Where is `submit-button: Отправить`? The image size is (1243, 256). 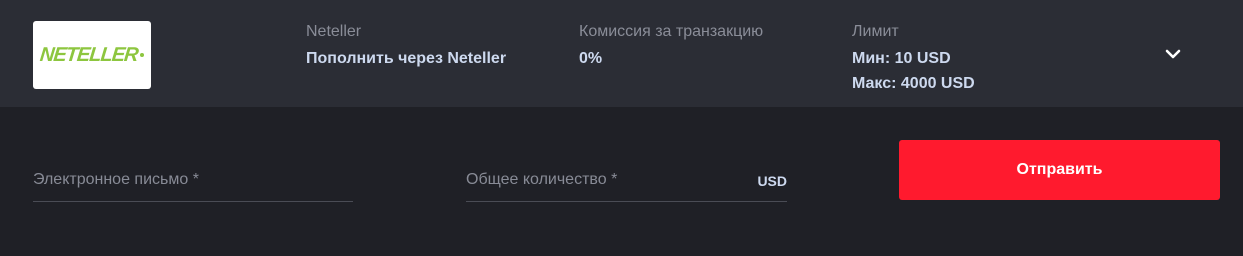 submit-button: Отправить is located at coordinates (1059, 170).